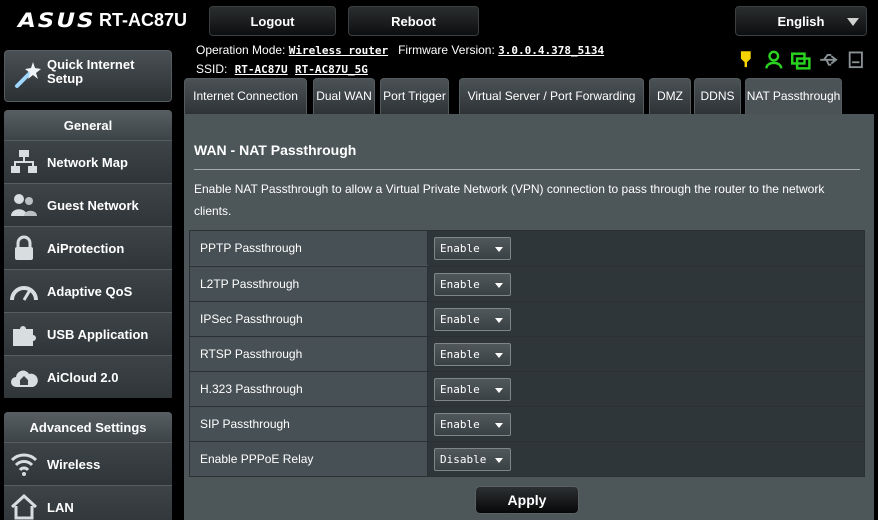 The image size is (878, 520). Describe the element at coordinates (527, 458) in the screenshot. I see `table-row: Enable PPPoE Relay Disable` at that location.